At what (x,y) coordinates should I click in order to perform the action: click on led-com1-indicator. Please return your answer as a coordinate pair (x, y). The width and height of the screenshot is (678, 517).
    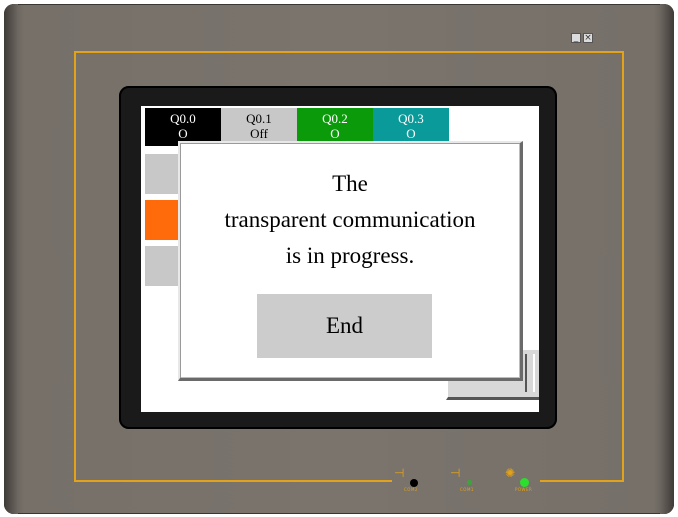
    Looking at the image, I should click on (469, 482).